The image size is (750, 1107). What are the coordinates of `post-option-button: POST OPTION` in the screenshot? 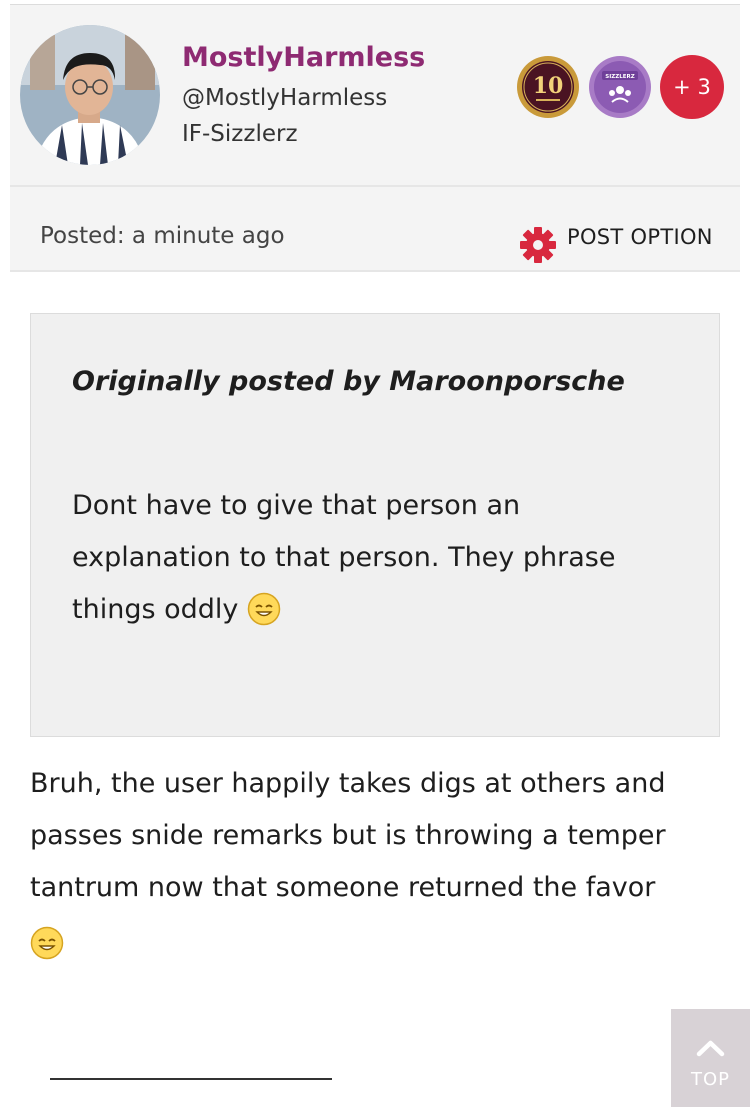 It's located at (640, 237).